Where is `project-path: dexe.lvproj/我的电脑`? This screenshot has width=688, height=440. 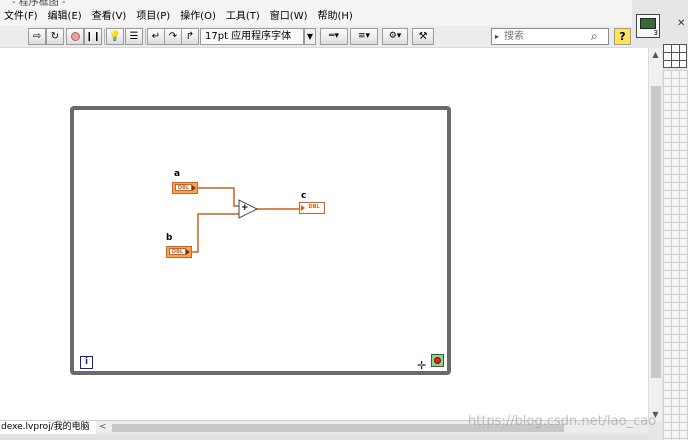 project-path: dexe.lvproj/我的电脑 is located at coordinates (48, 427).